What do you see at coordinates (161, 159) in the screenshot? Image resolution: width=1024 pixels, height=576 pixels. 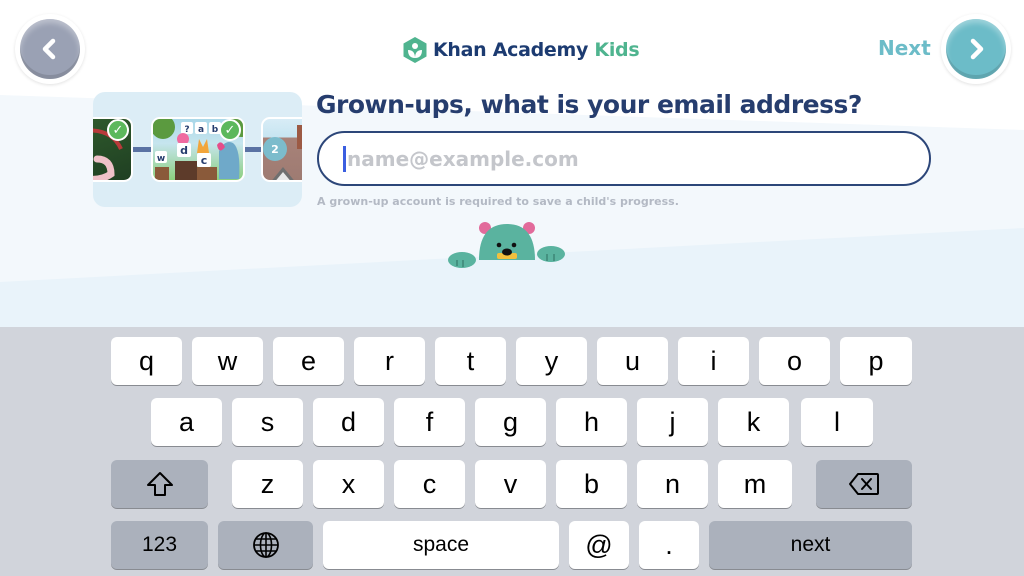 I see `svg-text: w` at bounding box center [161, 159].